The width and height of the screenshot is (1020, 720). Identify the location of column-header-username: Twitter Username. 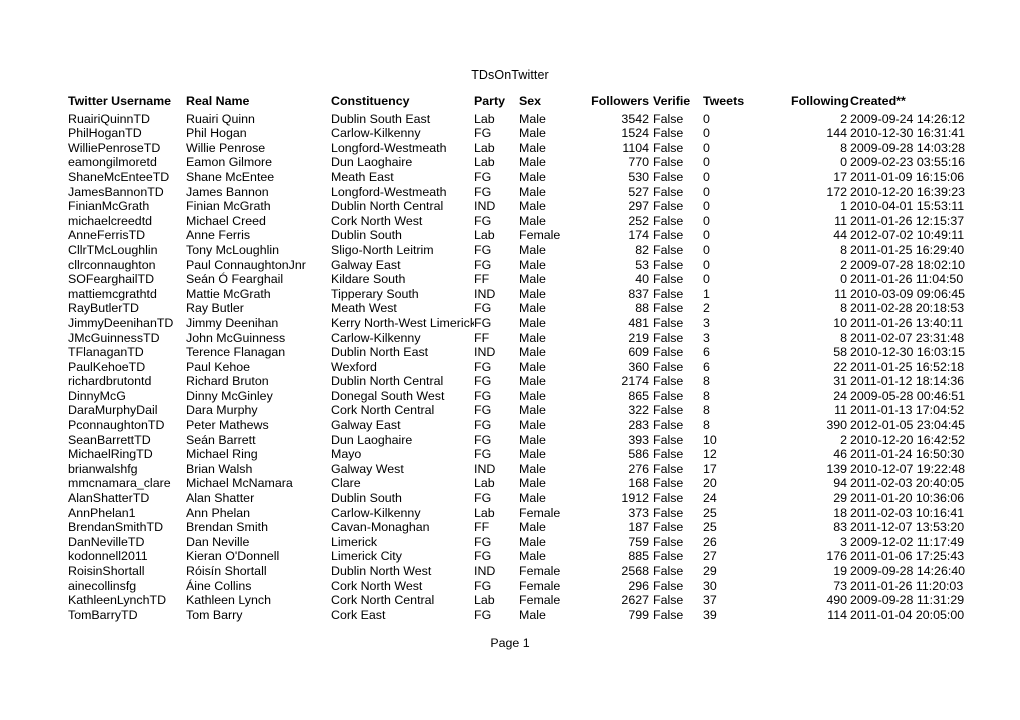
(120, 101).